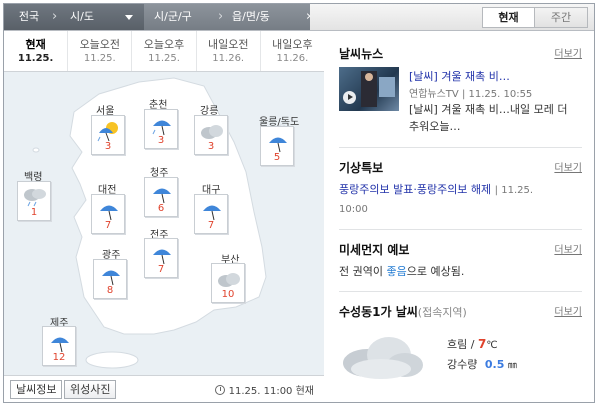 Image resolution: width=599 pixels, height=406 pixels. Describe the element at coordinates (107, 132) in the screenshot. I see `rain-sun-umbrella-icon` at that location.